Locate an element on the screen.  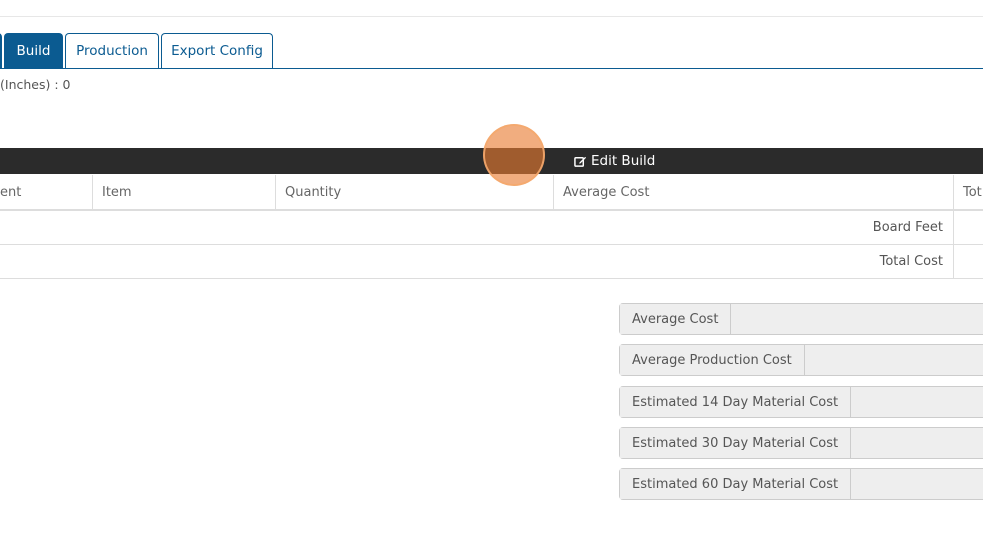
column-header-item: Item is located at coordinates (112, 192).